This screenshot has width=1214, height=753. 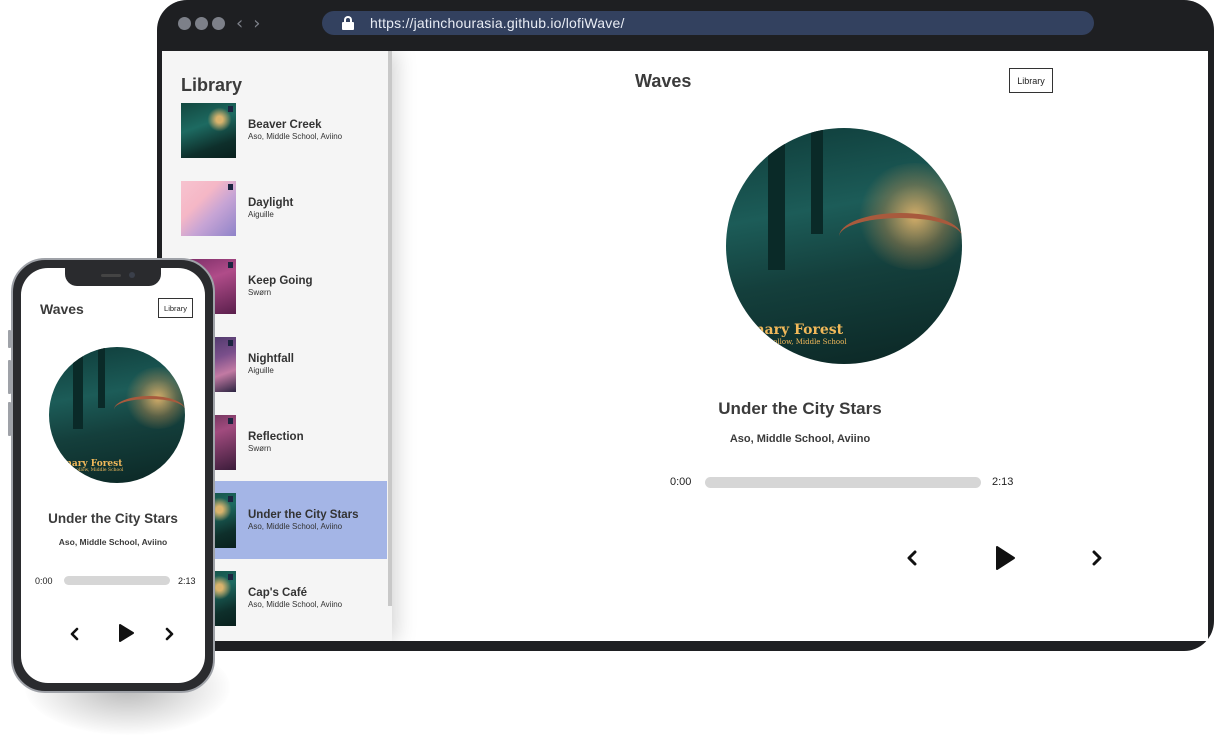 I want to click on song-info: Nightfall Aiguille, so click(x=271, y=364).